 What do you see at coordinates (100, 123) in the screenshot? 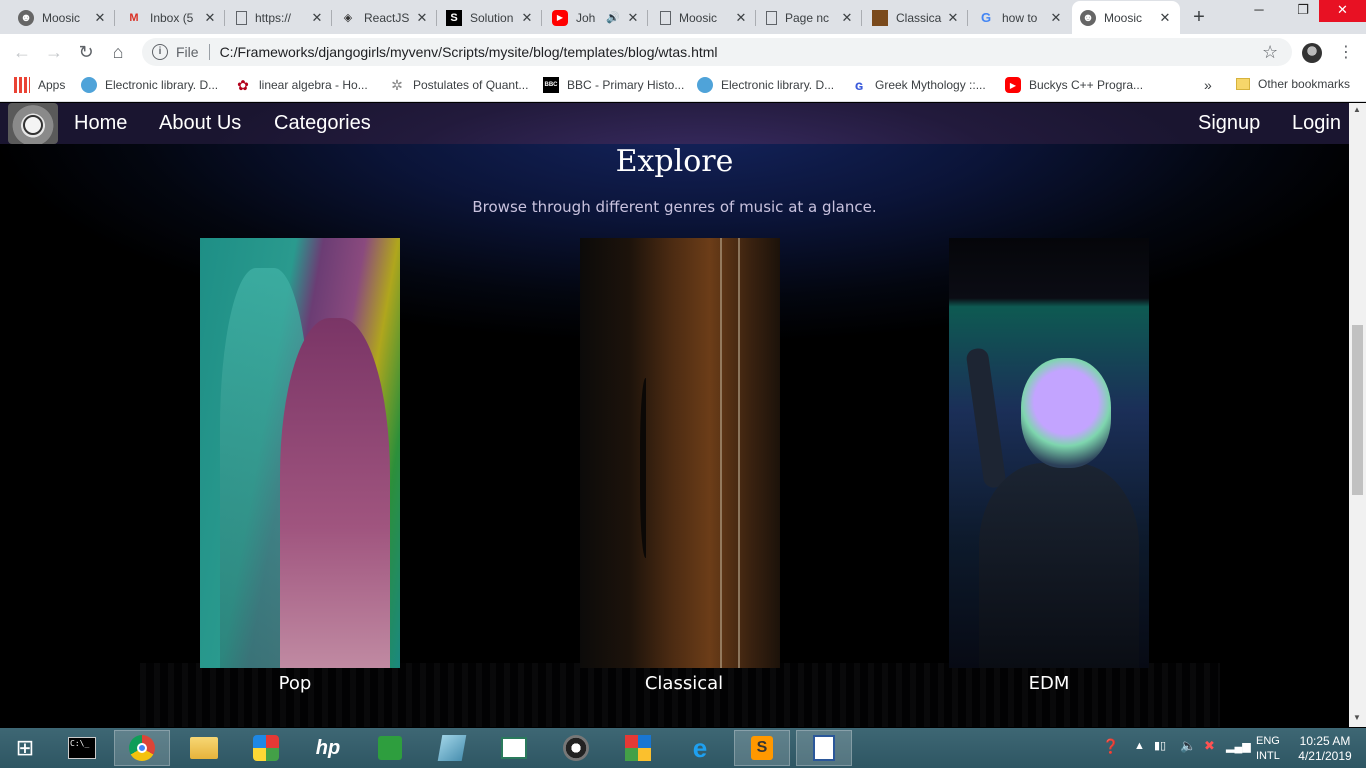
I see `nav-home: Home` at bounding box center [100, 123].